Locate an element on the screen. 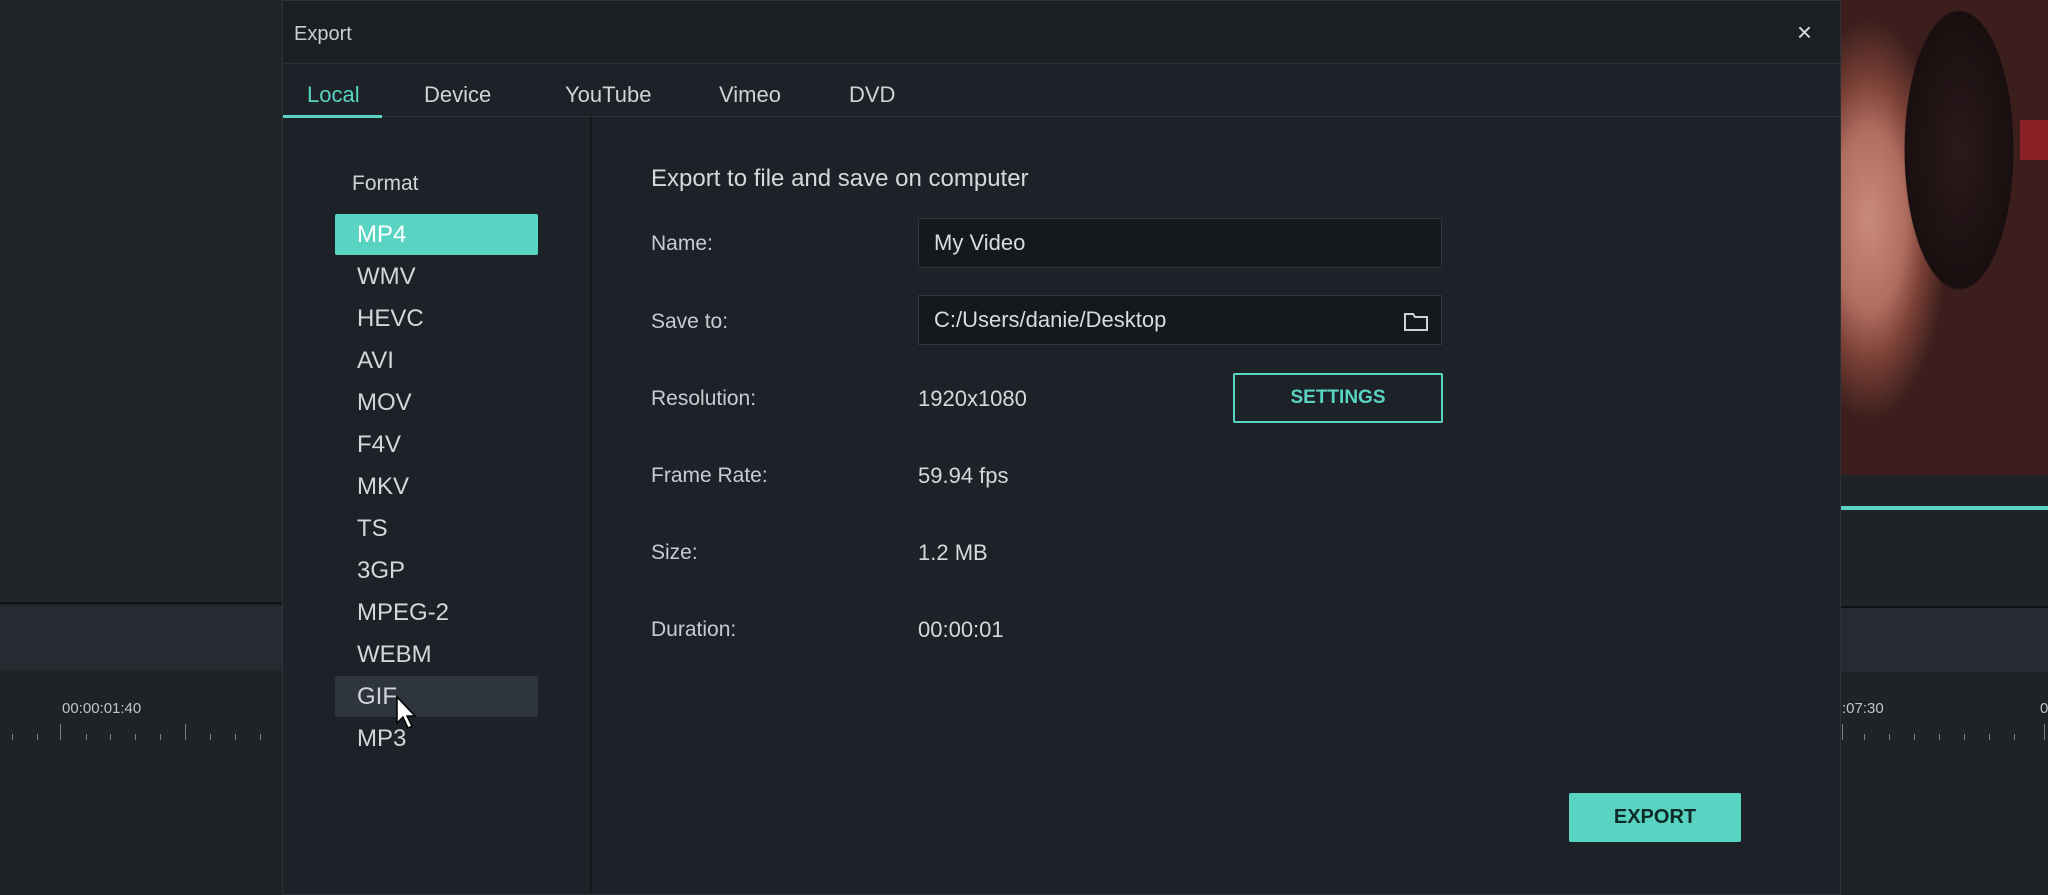  tab-dvd: DVD is located at coordinates (872, 95).